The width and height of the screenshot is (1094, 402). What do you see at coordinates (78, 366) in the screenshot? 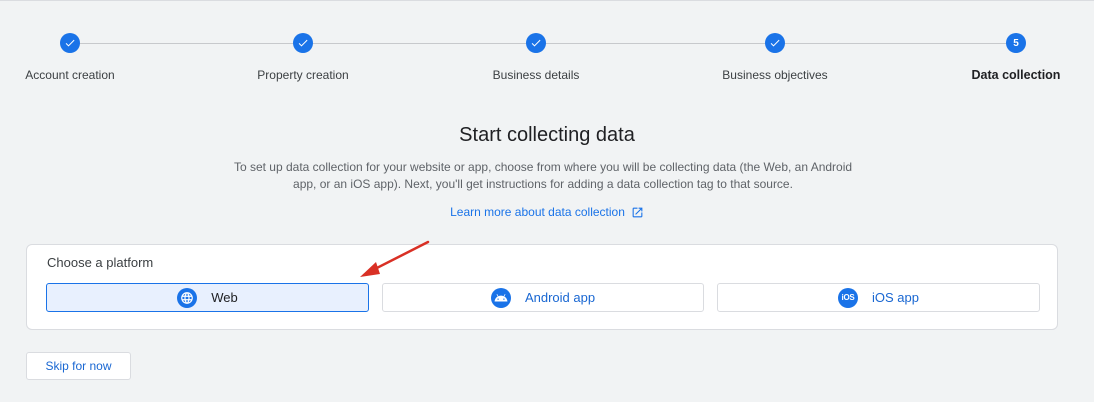
I see `skip-for-now-button: Skip for now` at bounding box center [78, 366].